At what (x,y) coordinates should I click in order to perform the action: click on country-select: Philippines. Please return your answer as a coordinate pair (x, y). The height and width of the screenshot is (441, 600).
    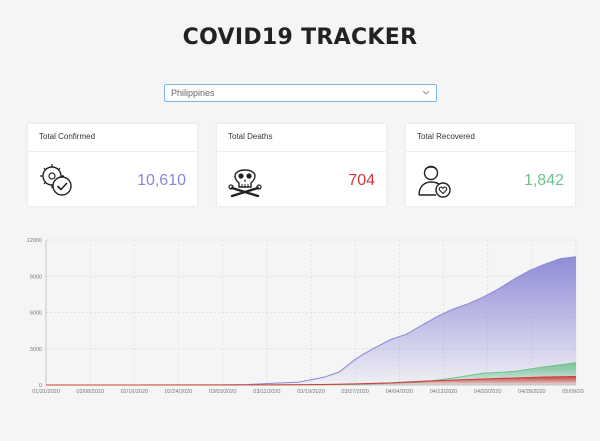
    Looking at the image, I should click on (300, 93).